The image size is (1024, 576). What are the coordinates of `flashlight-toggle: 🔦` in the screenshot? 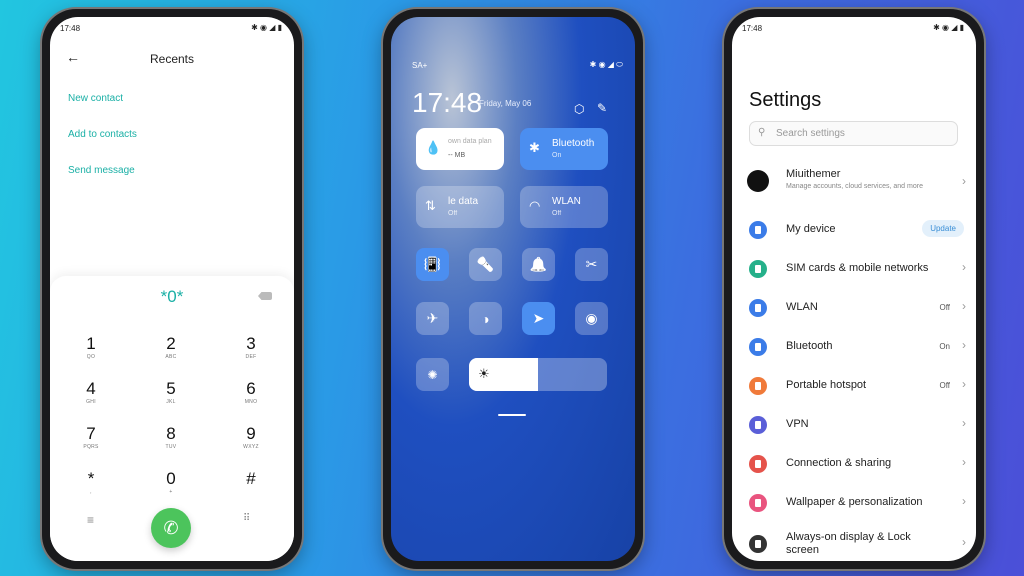 It's located at (485, 264).